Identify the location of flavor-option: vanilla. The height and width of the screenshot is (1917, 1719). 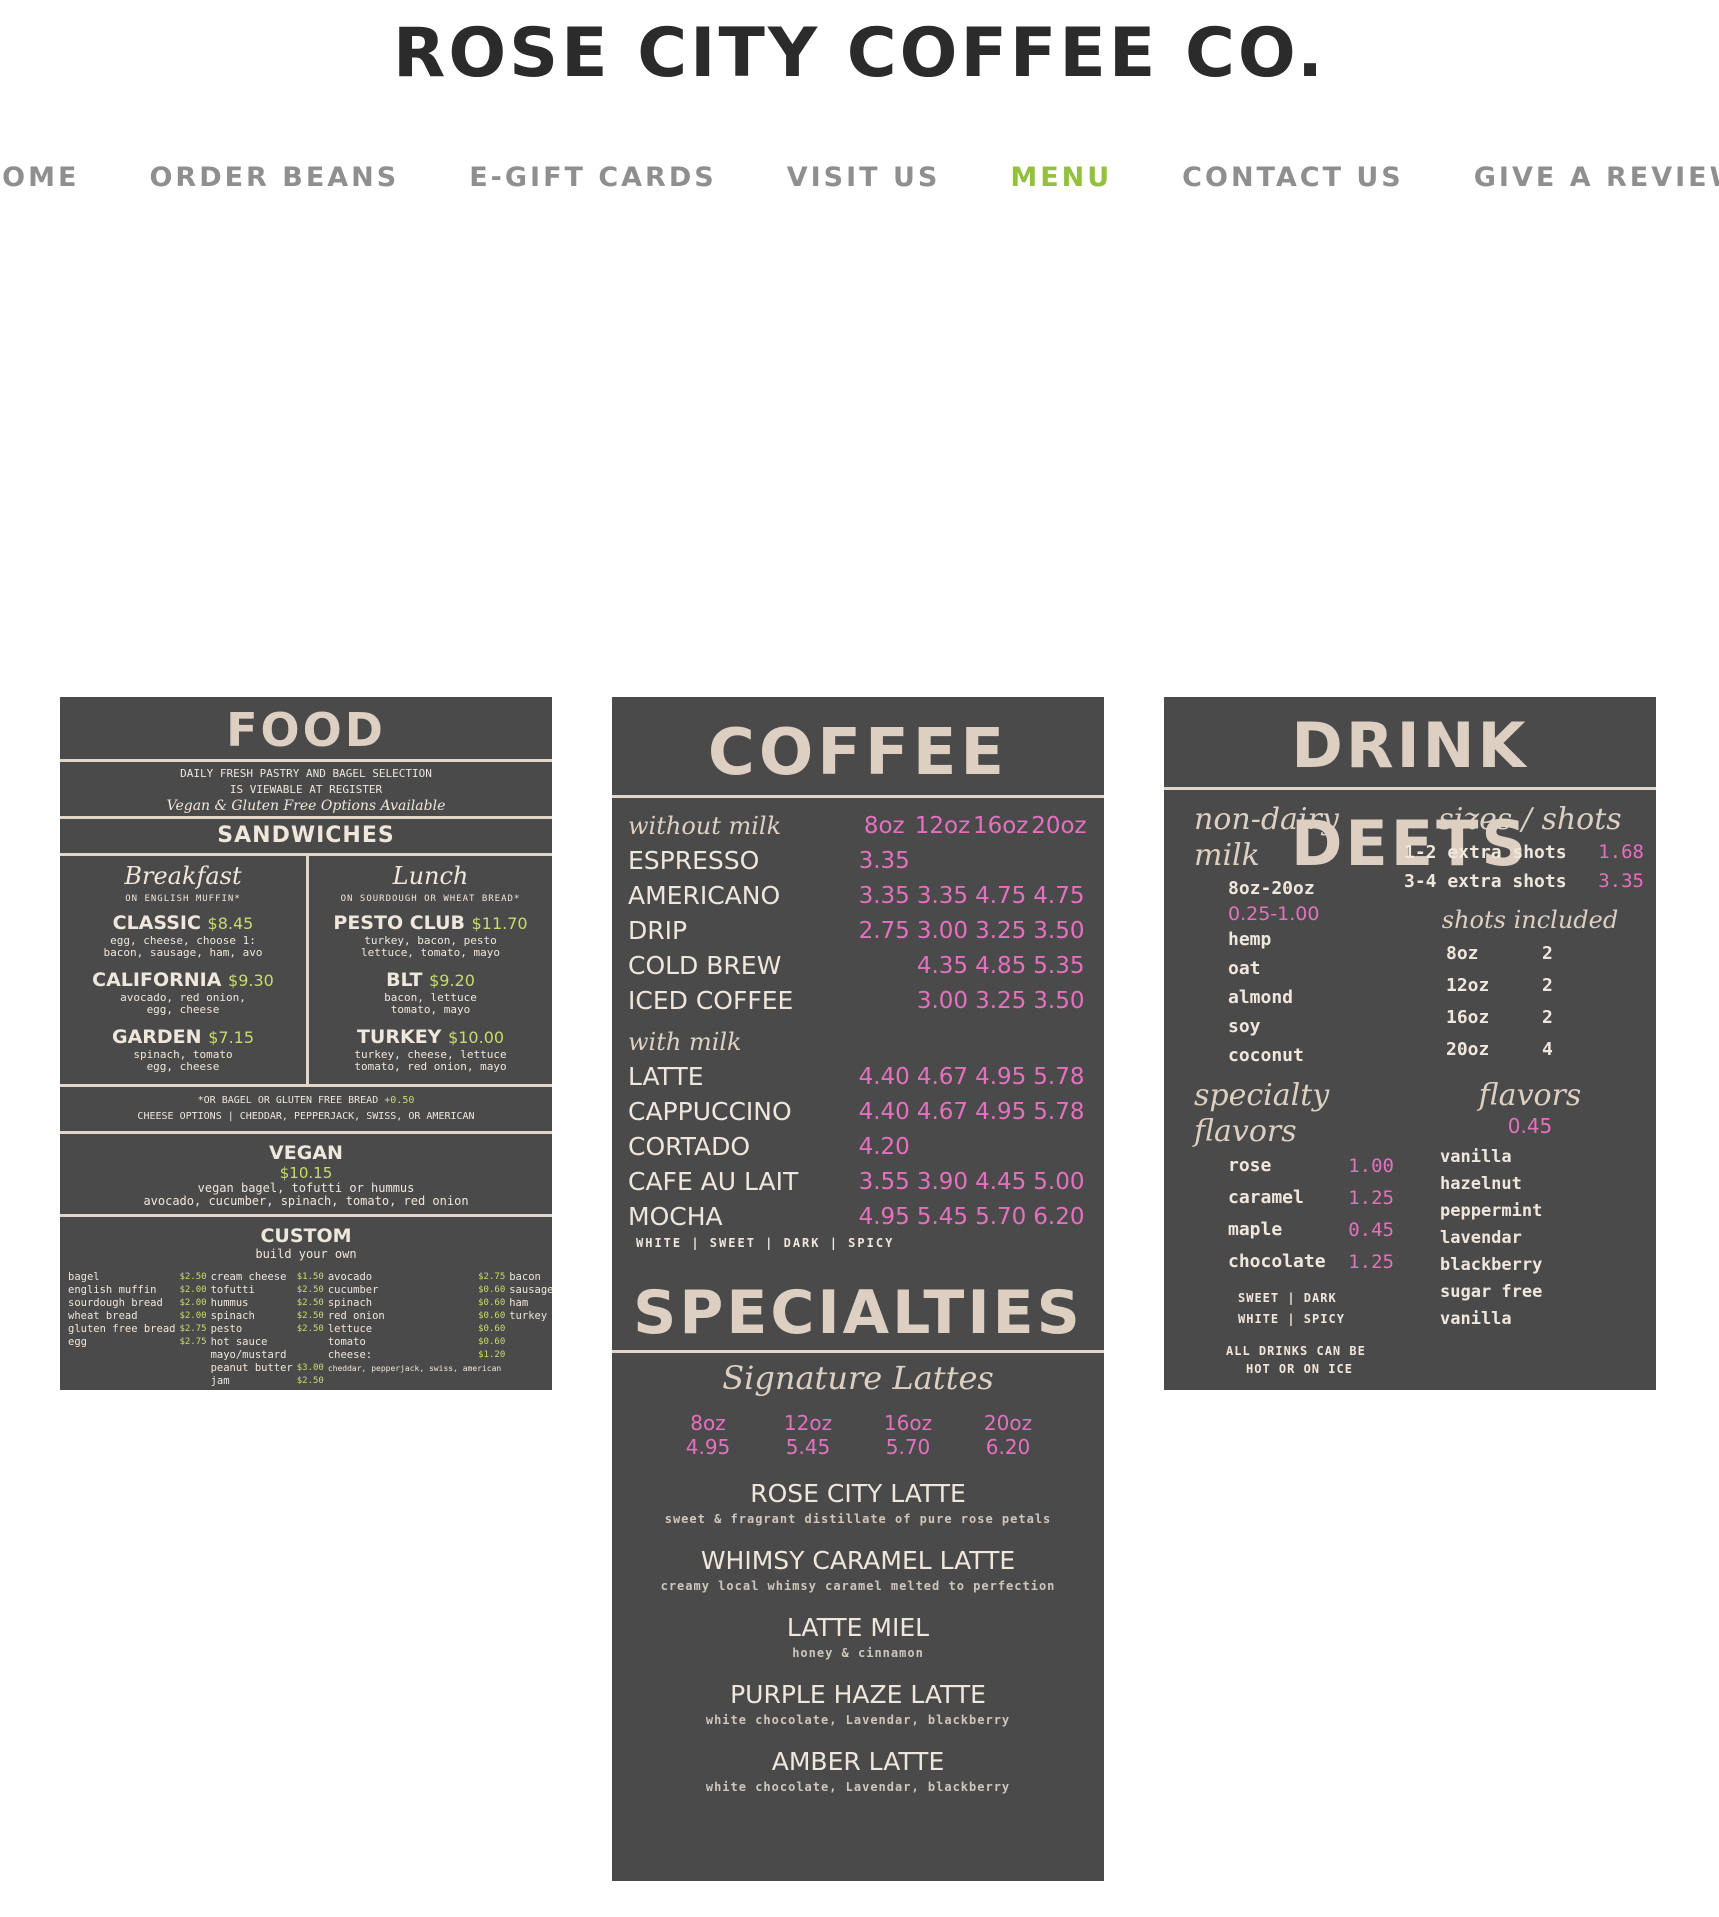
(1476, 1157).